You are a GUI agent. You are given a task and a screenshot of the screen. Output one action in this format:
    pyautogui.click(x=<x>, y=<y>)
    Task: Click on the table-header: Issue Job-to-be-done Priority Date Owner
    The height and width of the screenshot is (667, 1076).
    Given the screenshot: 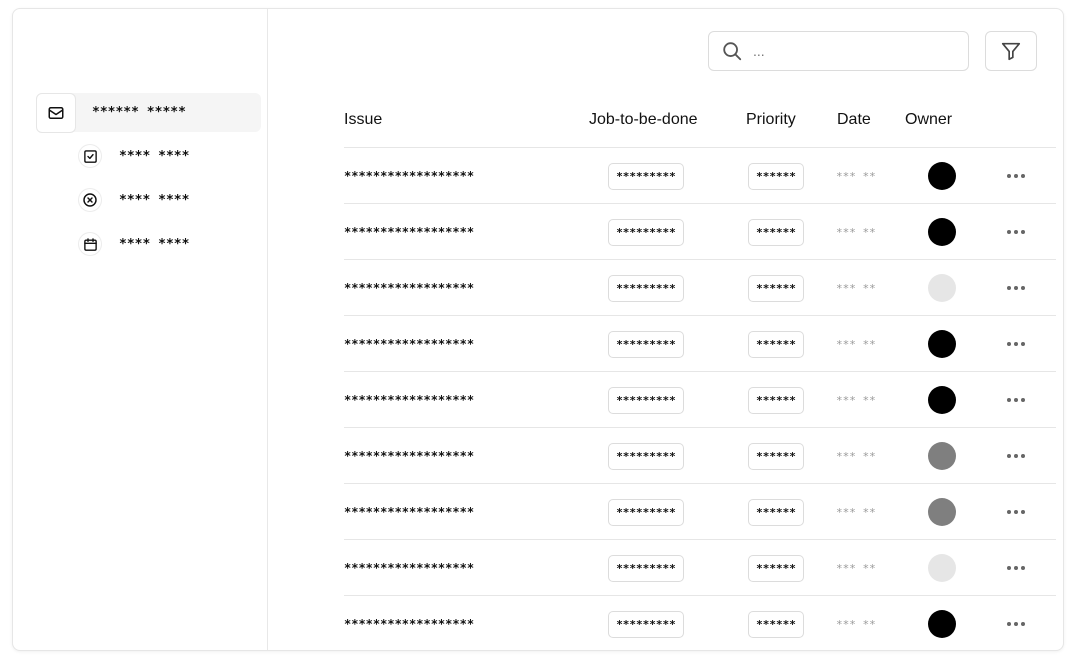 What is the action you would take?
    pyautogui.click(x=700, y=120)
    